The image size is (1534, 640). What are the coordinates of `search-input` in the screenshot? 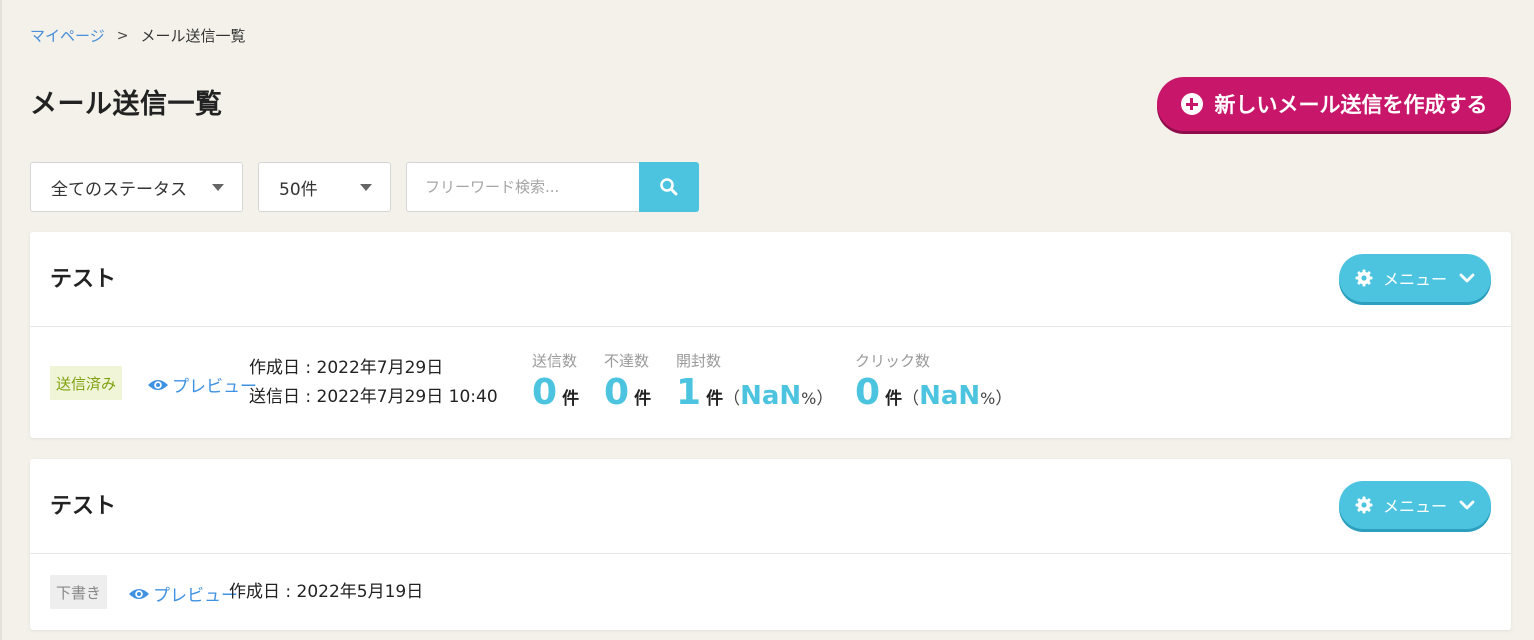 It's located at (522, 187).